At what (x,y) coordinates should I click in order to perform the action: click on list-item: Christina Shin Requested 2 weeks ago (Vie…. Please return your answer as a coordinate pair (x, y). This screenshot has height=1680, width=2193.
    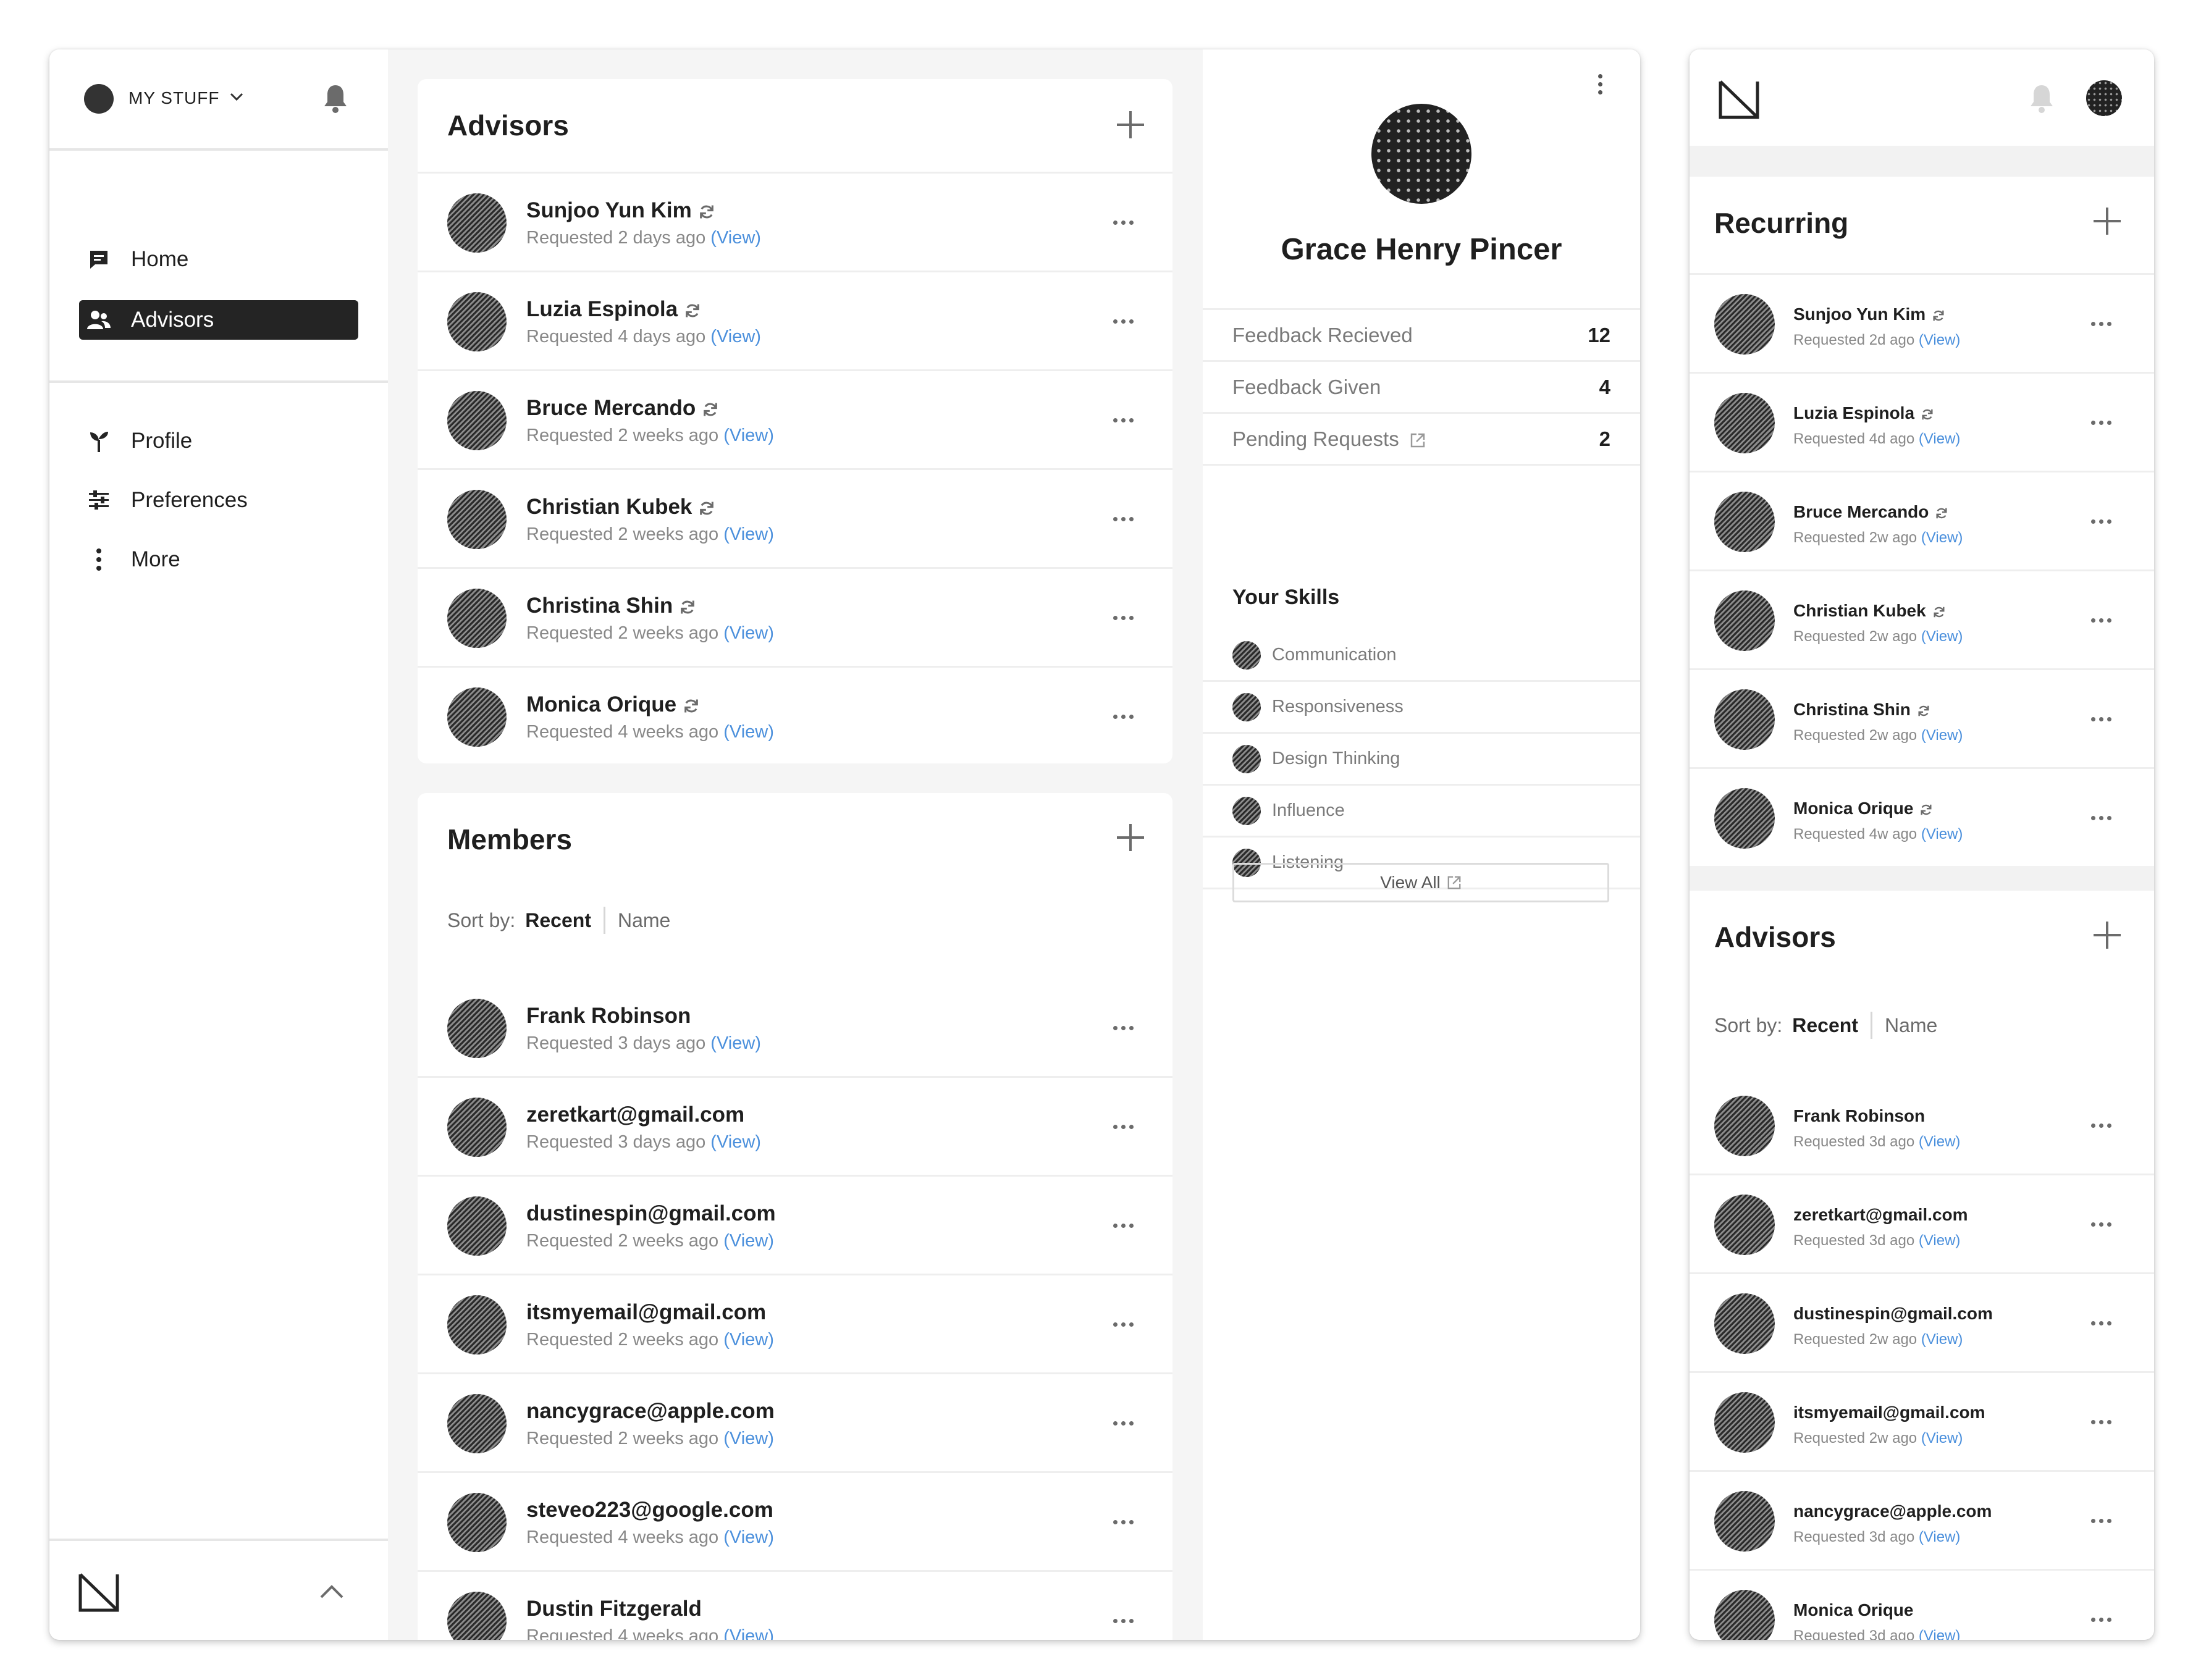
    Looking at the image, I should click on (795, 616).